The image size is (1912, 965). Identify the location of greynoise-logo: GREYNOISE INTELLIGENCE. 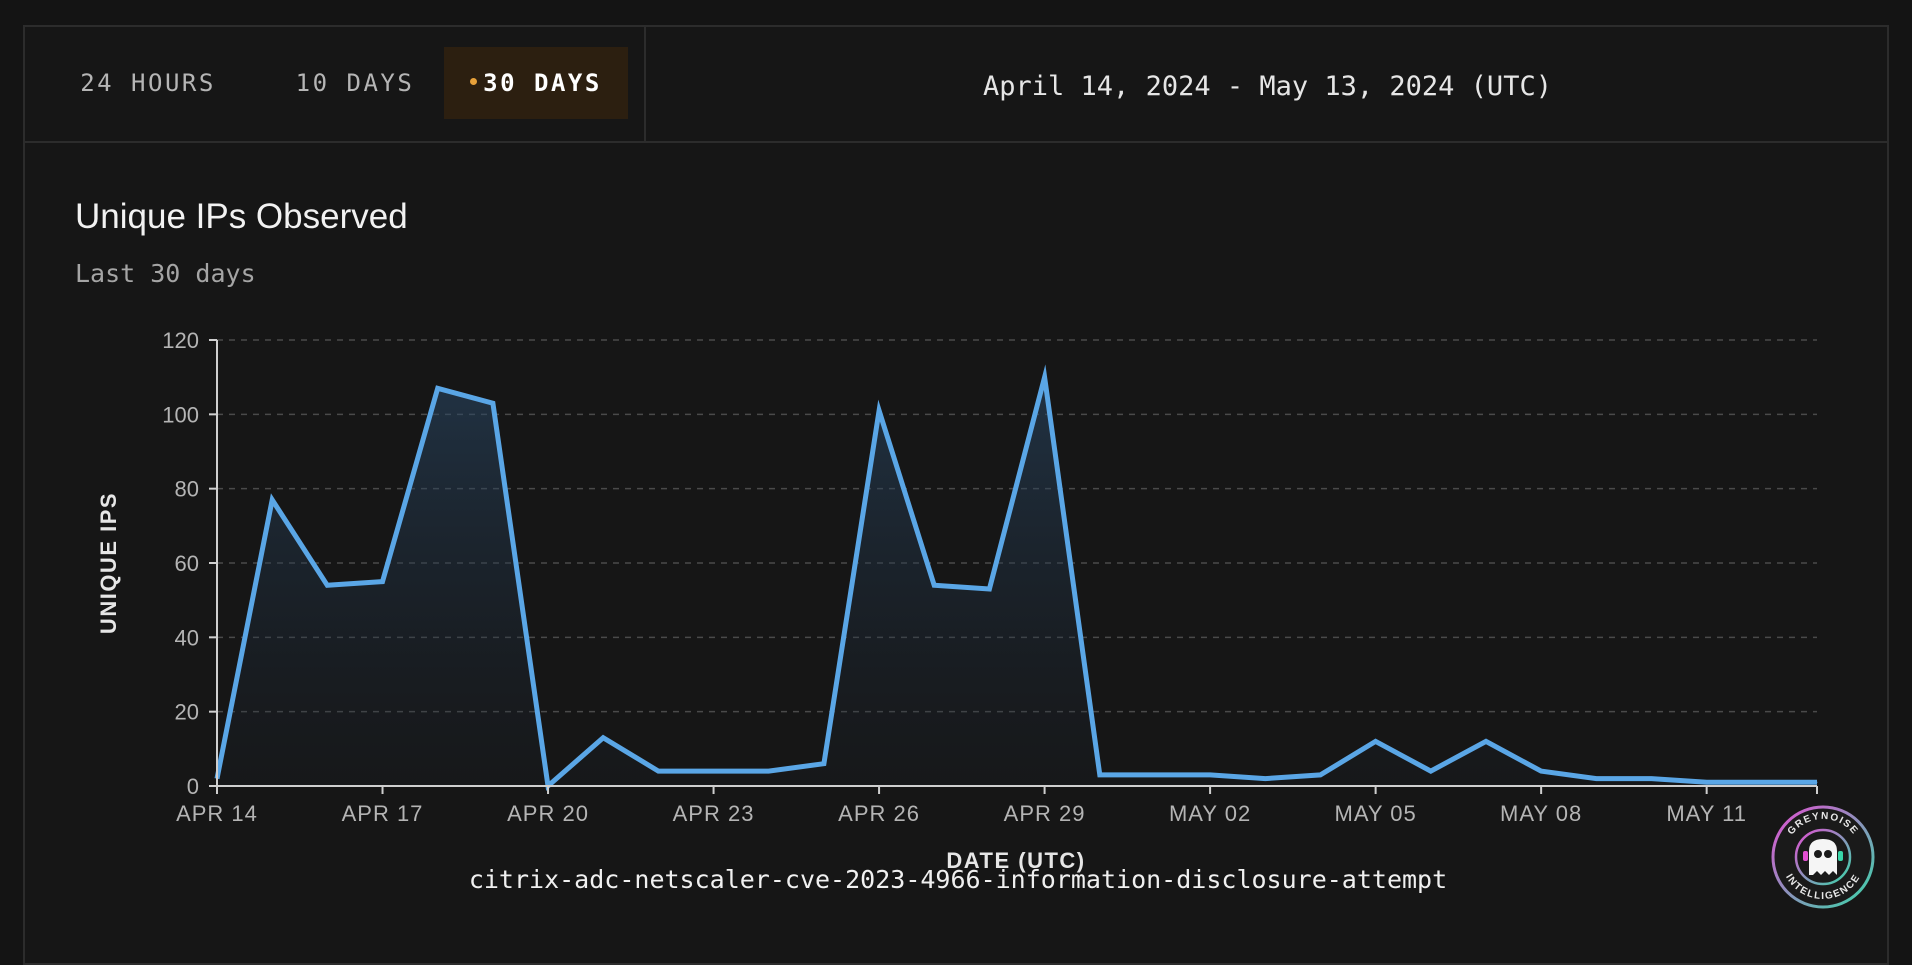
(1823, 859).